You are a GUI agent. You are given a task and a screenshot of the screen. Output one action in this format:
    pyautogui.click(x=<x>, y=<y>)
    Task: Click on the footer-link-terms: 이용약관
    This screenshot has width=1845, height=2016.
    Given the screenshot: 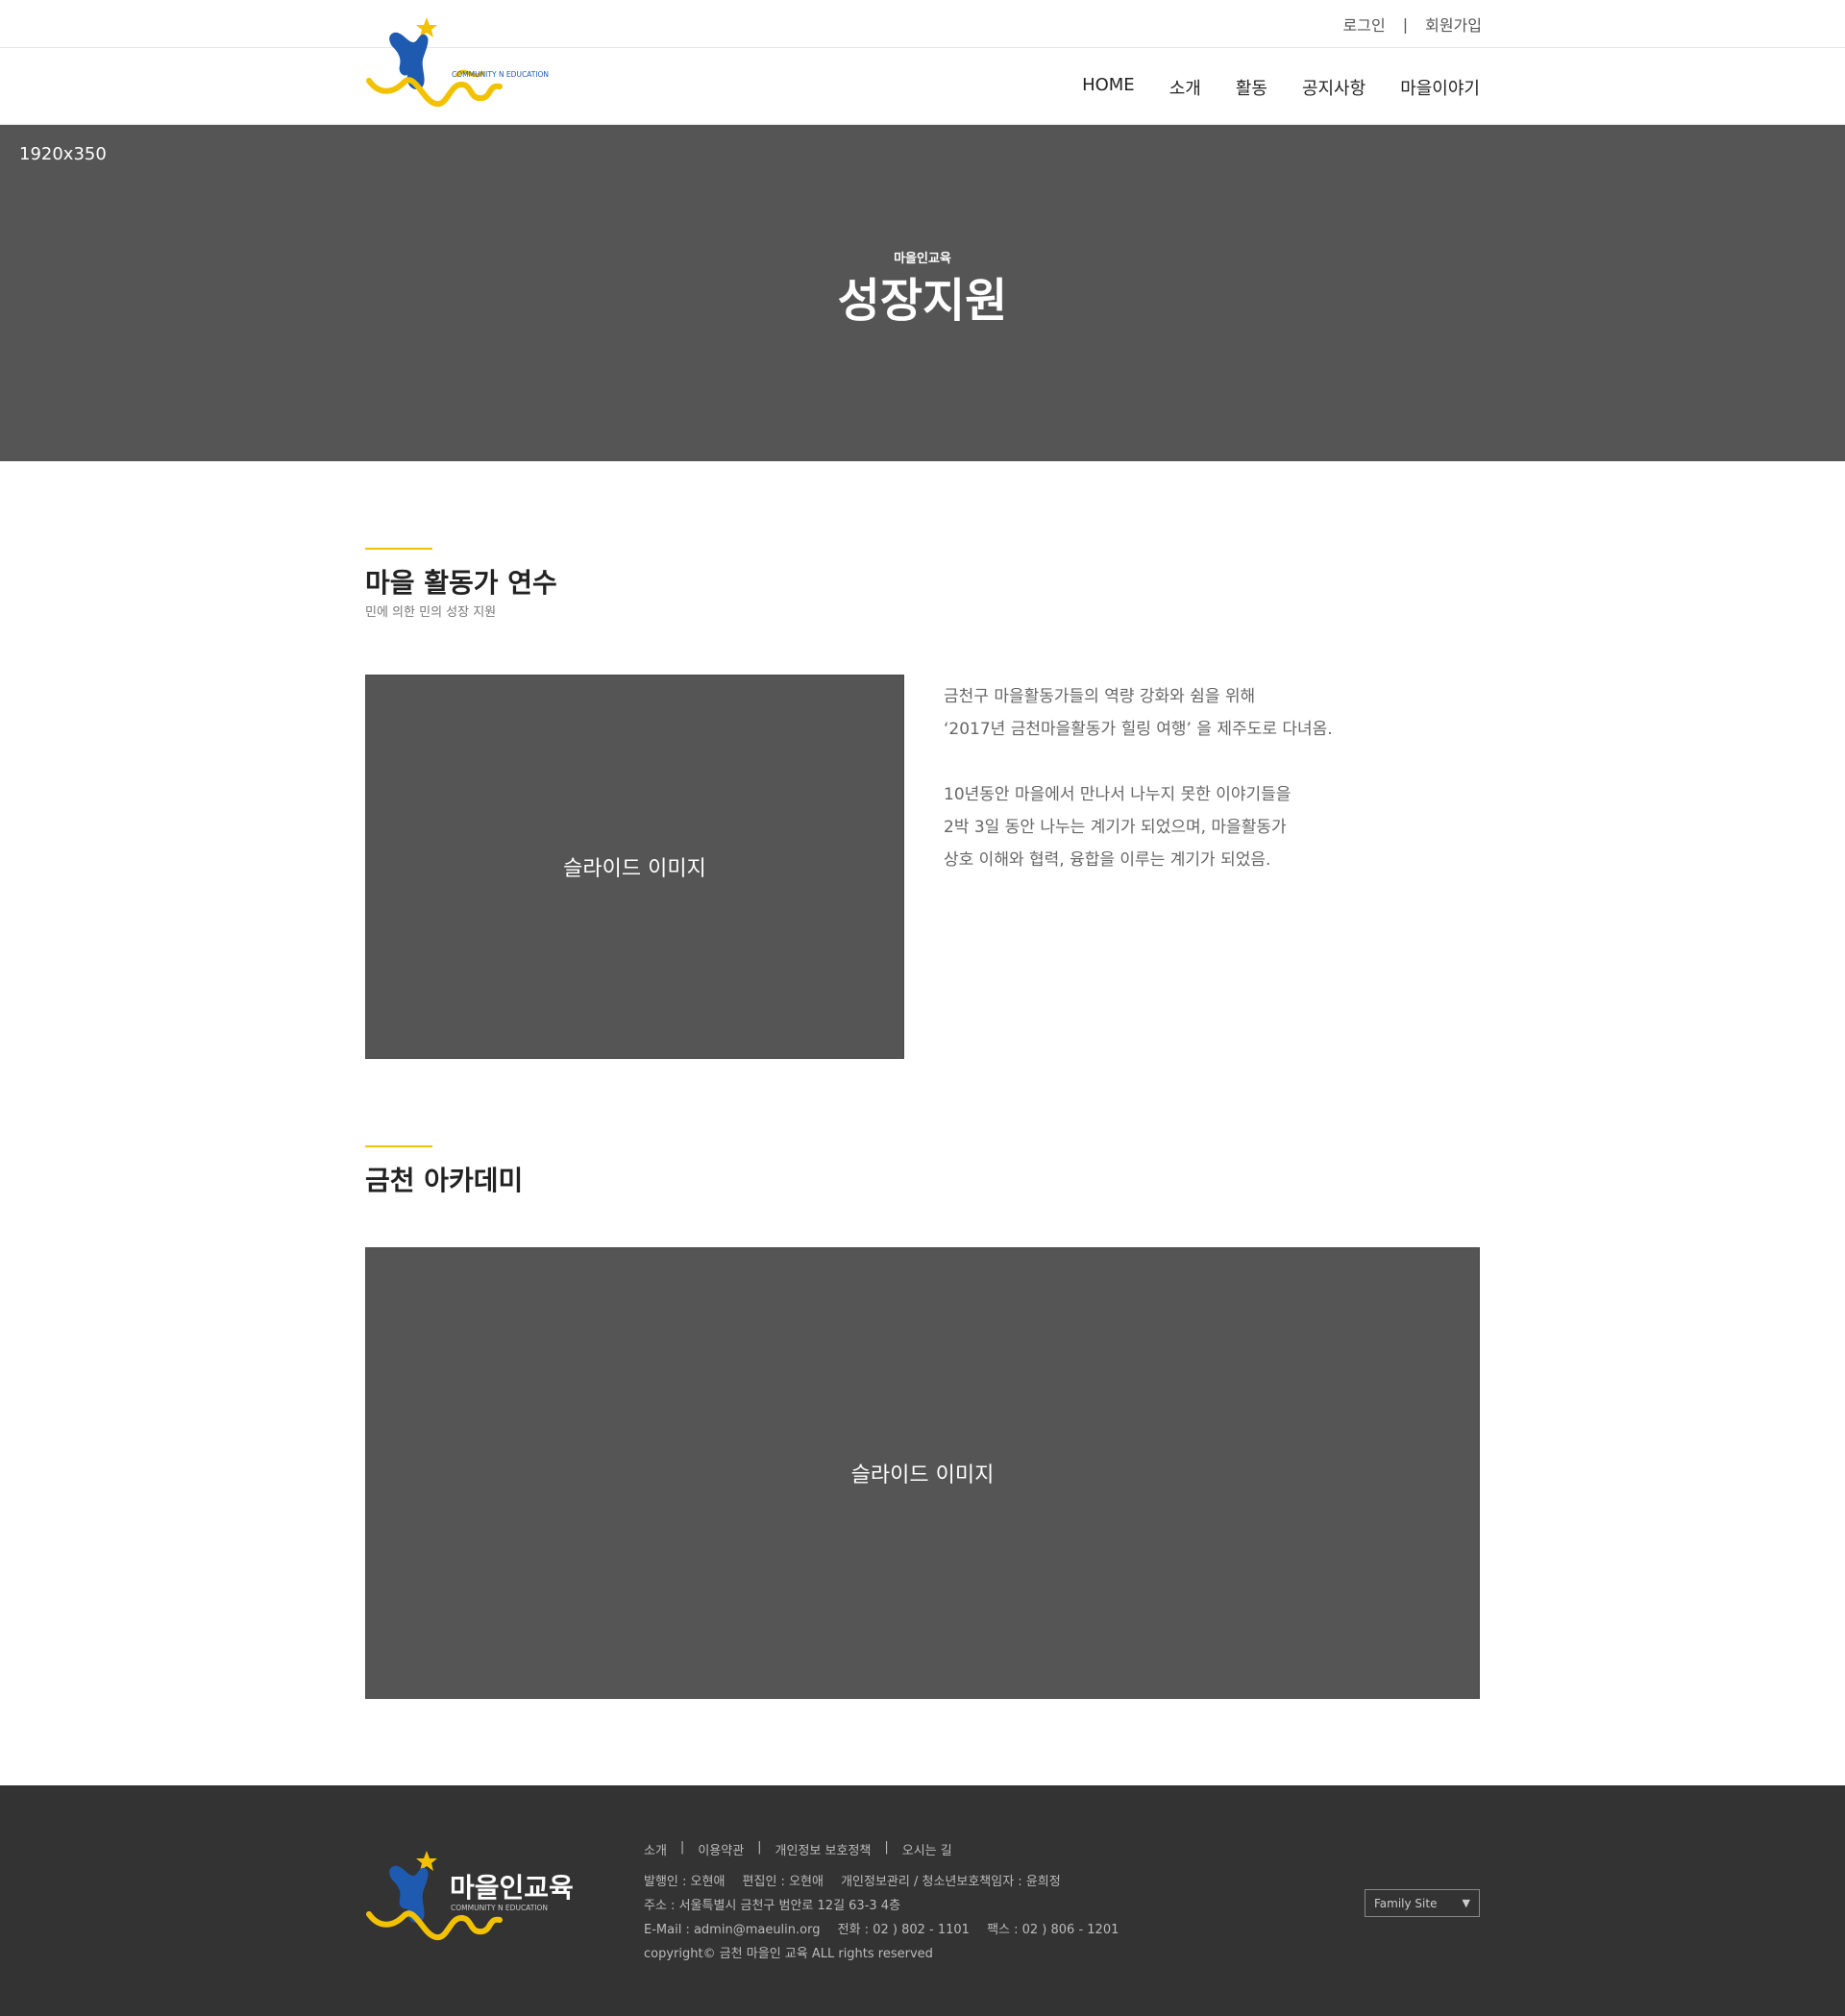 What is the action you would take?
    pyautogui.click(x=721, y=1849)
    